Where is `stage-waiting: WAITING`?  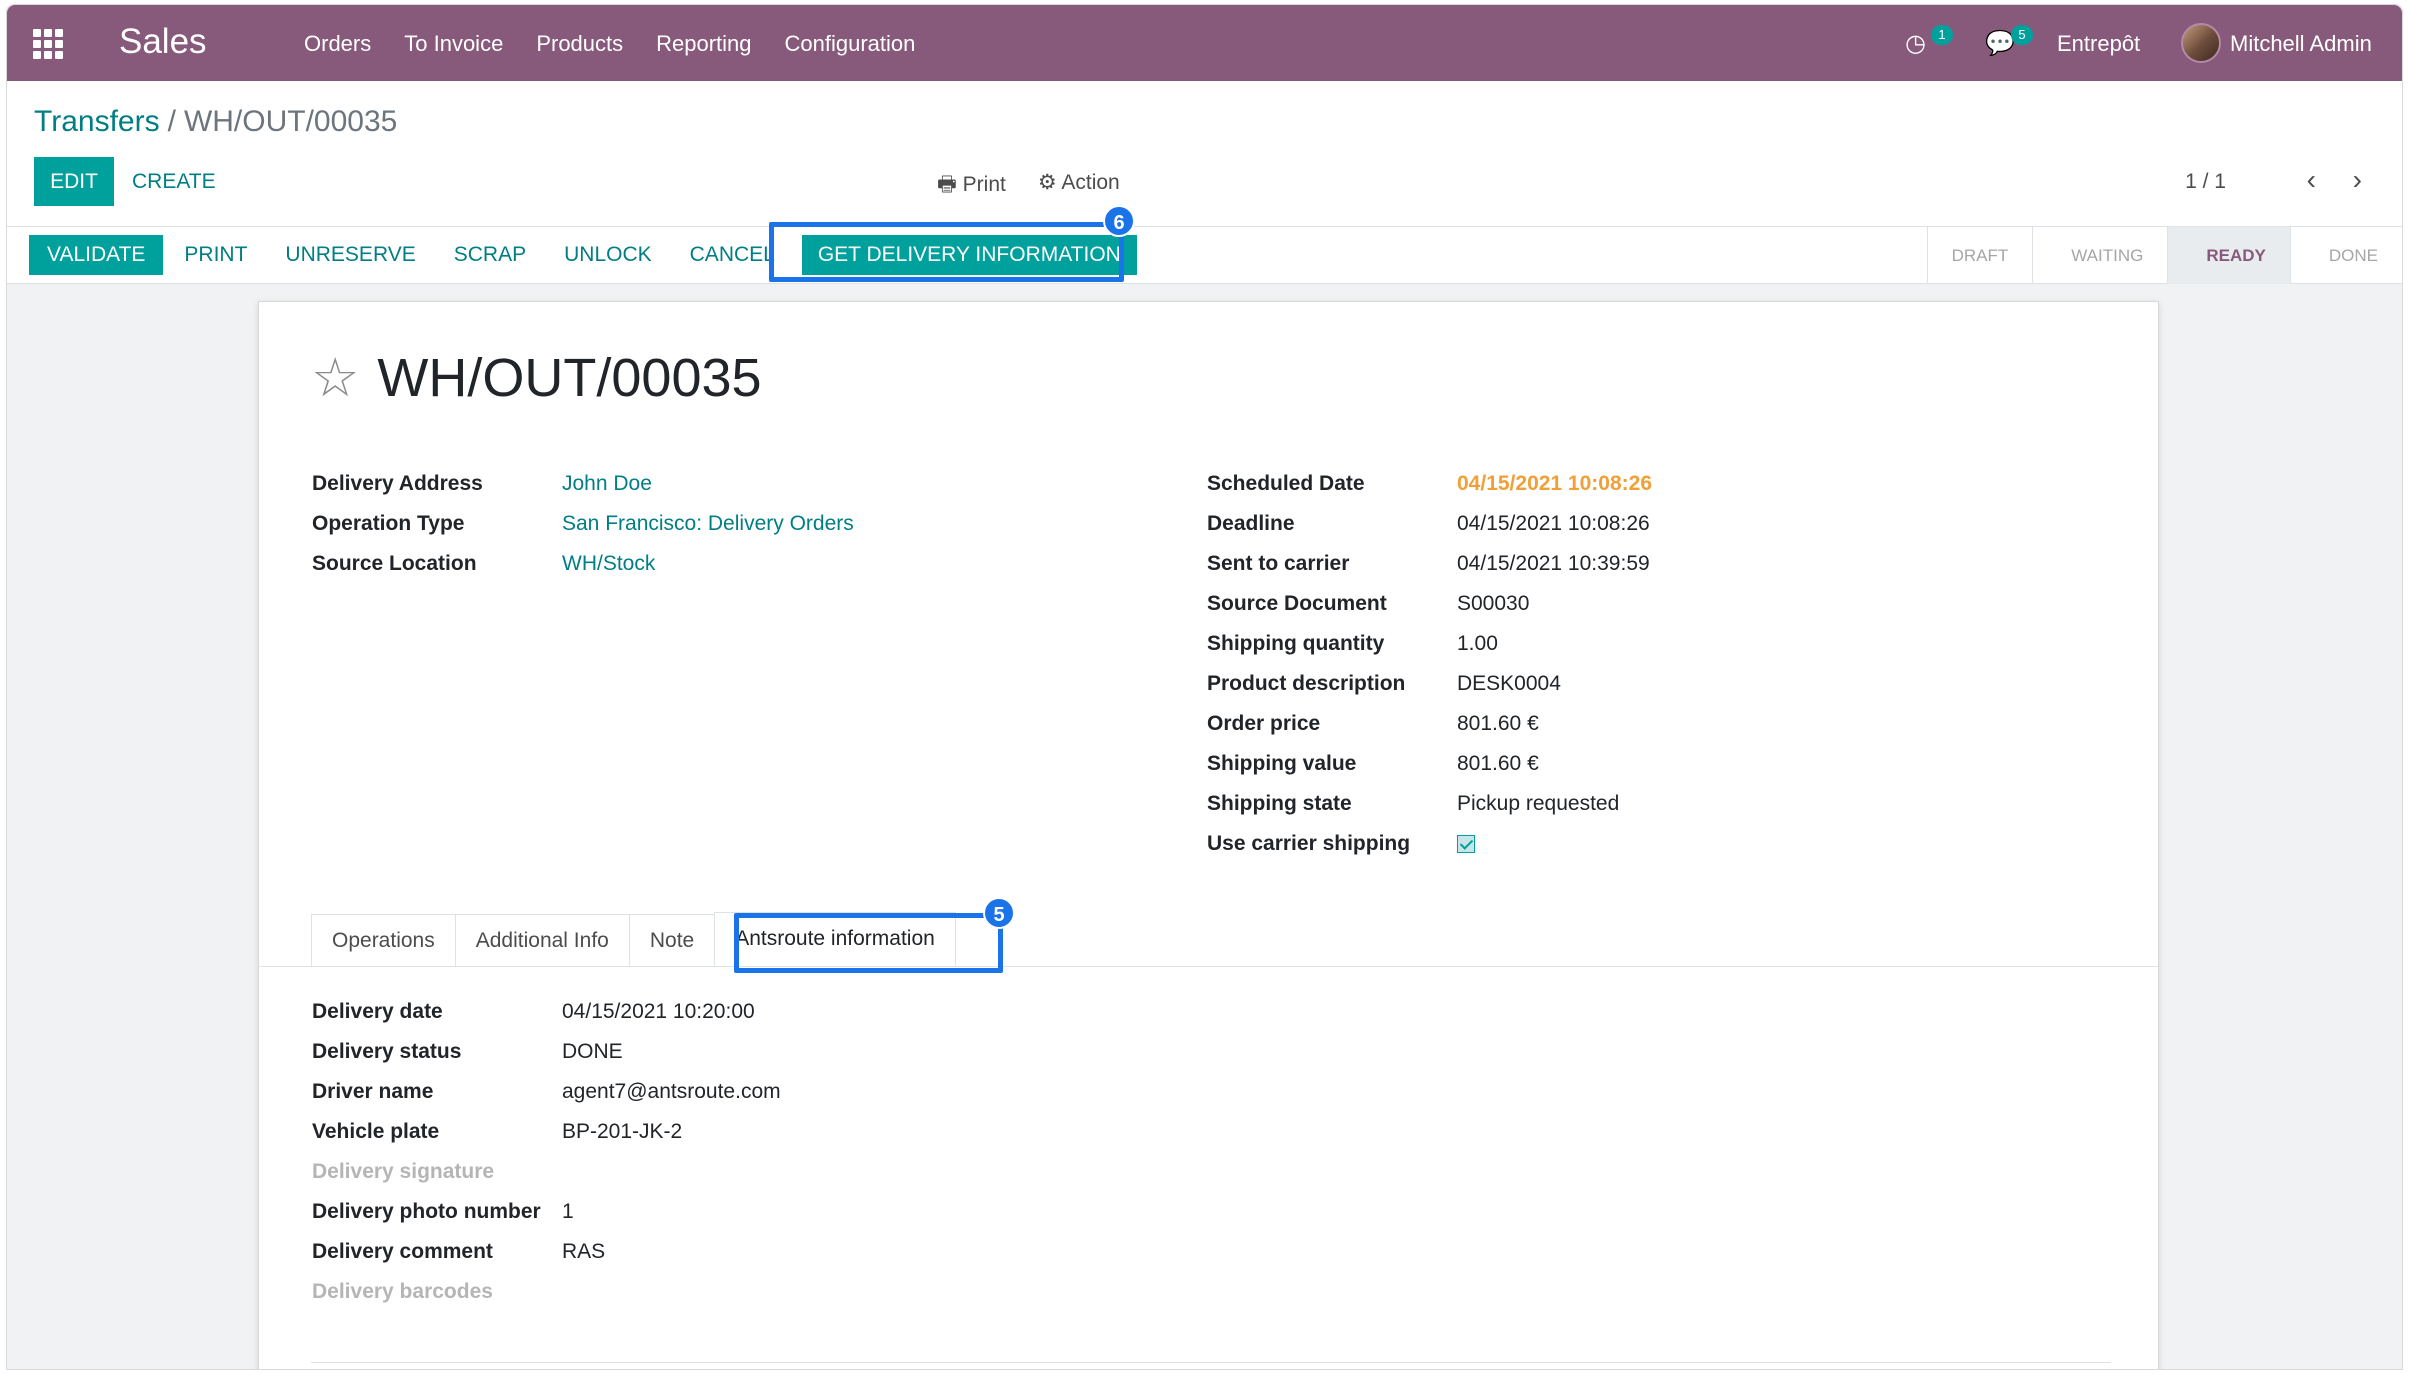
stage-waiting: WAITING is located at coordinates (2099, 255).